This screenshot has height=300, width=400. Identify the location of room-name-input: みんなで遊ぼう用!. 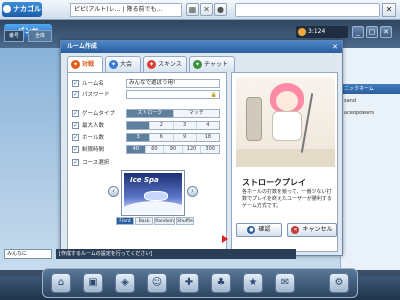
(173, 83).